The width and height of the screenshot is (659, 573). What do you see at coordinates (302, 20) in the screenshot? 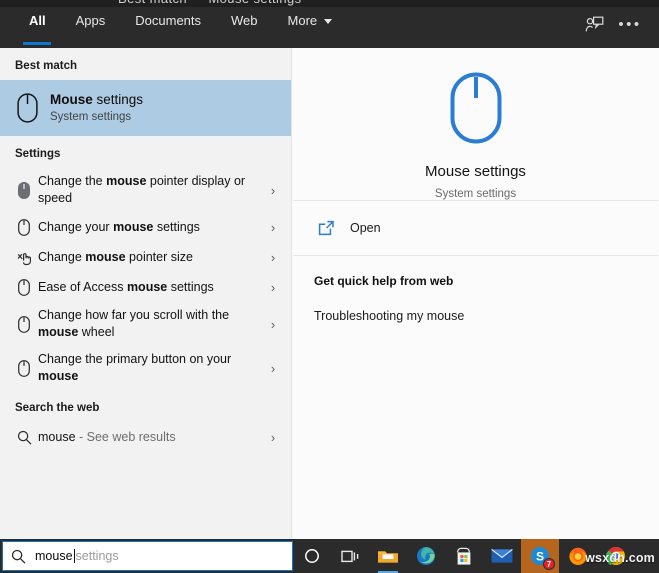
I see `tab-more-label: More` at bounding box center [302, 20].